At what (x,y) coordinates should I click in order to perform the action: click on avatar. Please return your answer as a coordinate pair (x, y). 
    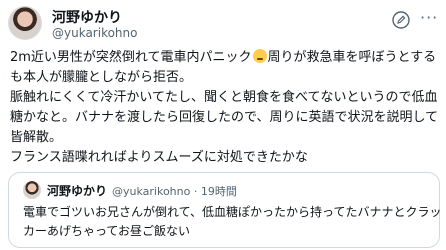
    Looking at the image, I should click on (25, 23).